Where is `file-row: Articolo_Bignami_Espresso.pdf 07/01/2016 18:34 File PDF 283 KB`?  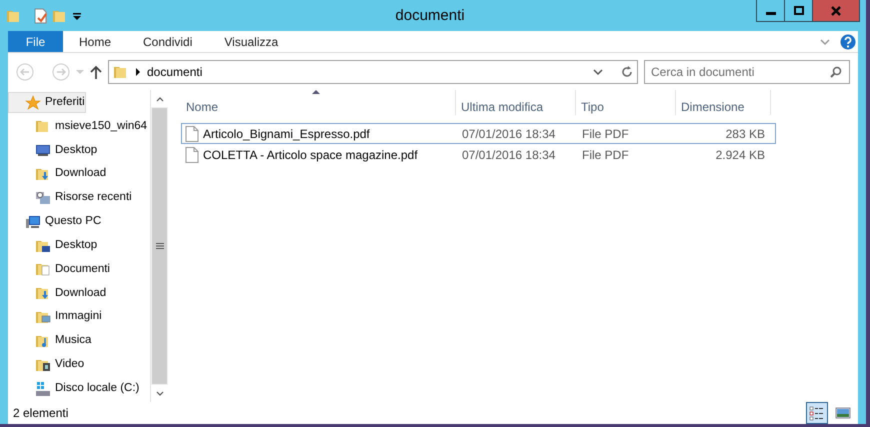 file-row: Articolo_Bignami_Espresso.pdf 07/01/2016 18:34 File PDF 283 KB is located at coordinates (478, 133).